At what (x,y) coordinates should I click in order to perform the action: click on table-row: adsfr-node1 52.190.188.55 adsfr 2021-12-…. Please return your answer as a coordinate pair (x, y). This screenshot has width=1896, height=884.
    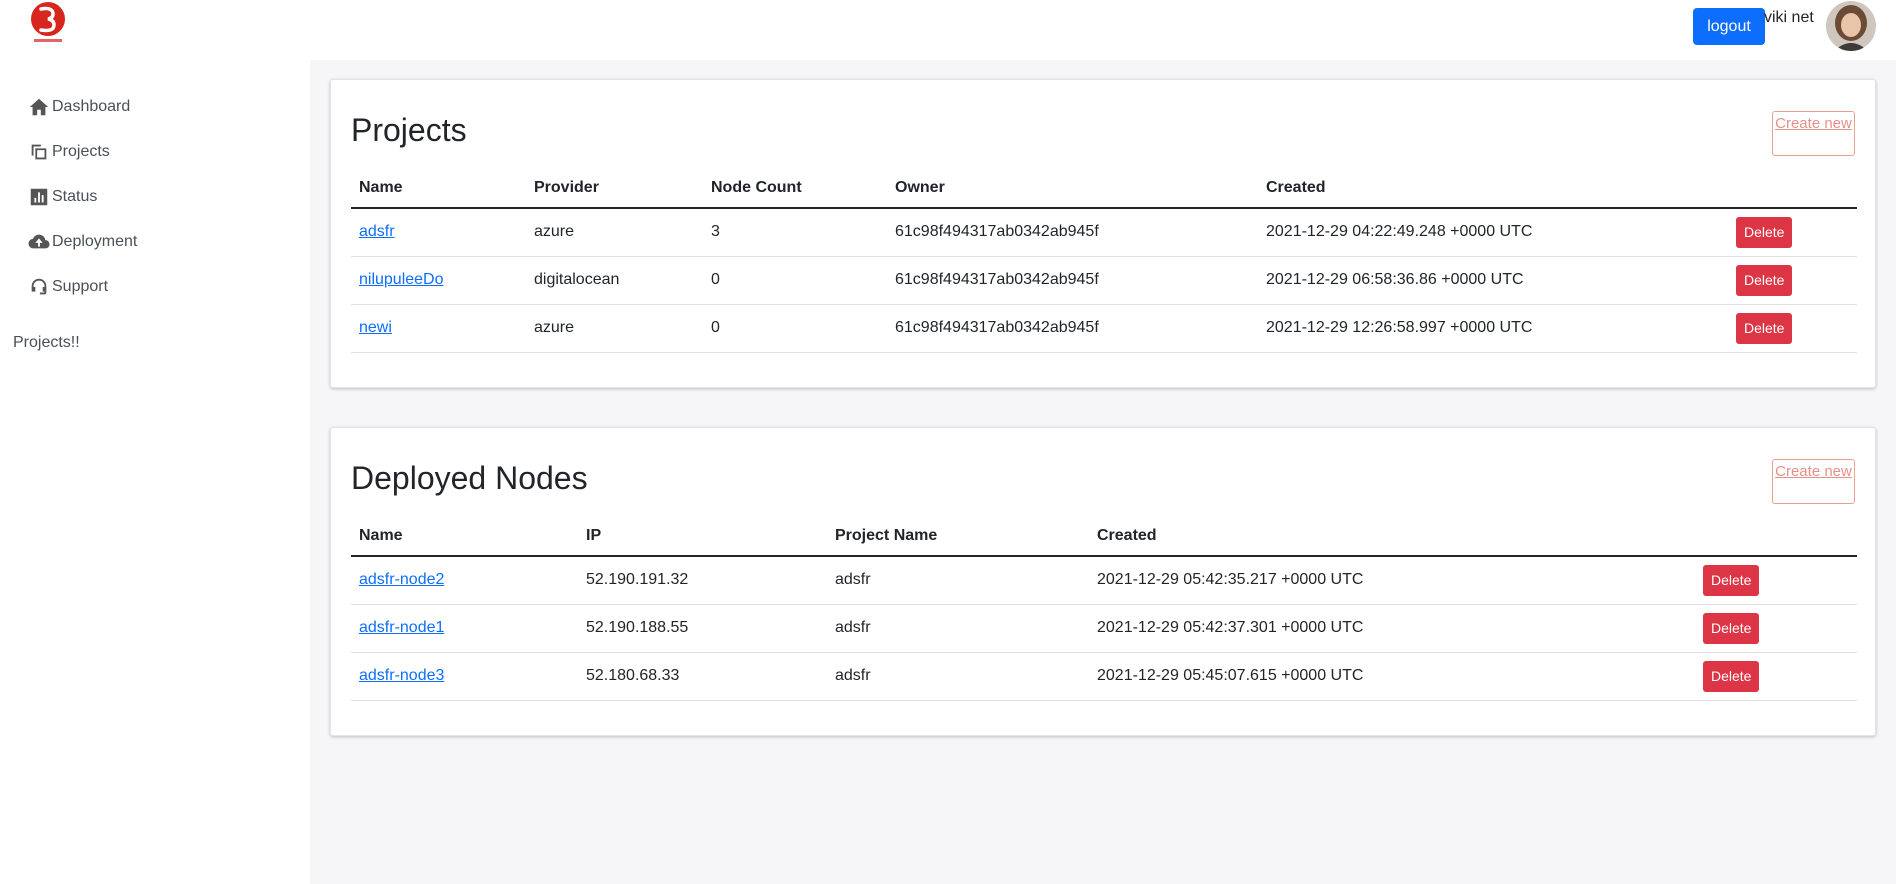
    Looking at the image, I should click on (1104, 628).